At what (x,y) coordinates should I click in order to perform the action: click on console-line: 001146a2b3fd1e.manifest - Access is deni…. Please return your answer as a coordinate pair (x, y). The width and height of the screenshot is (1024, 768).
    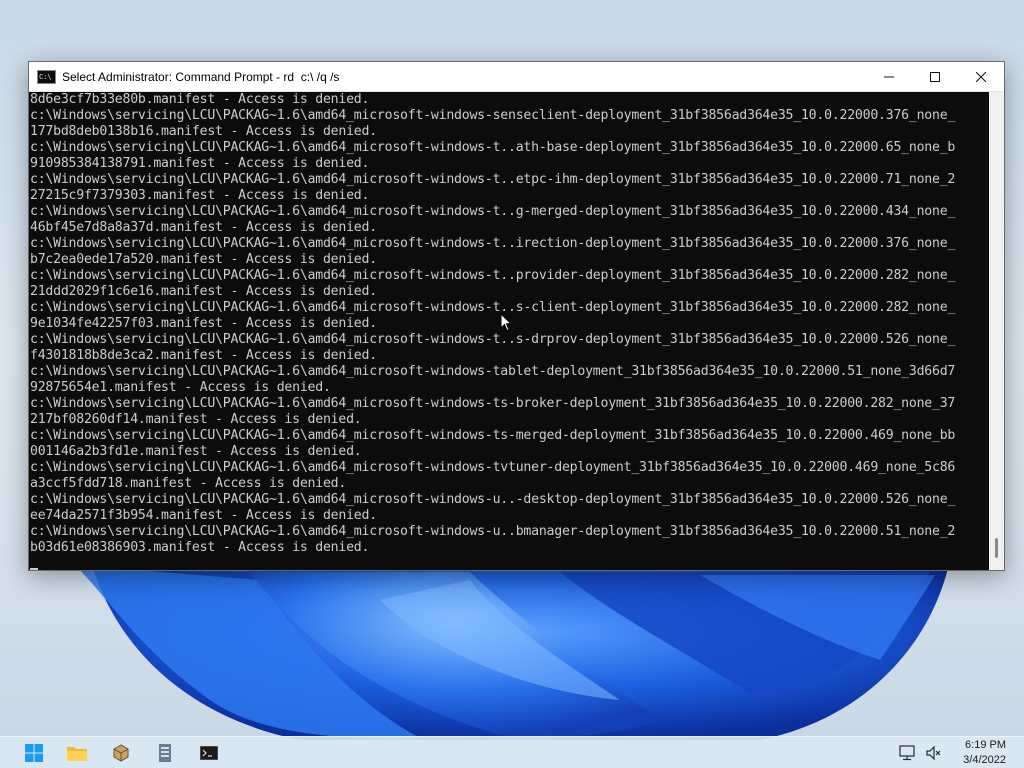
    Looking at the image, I should click on (196, 451).